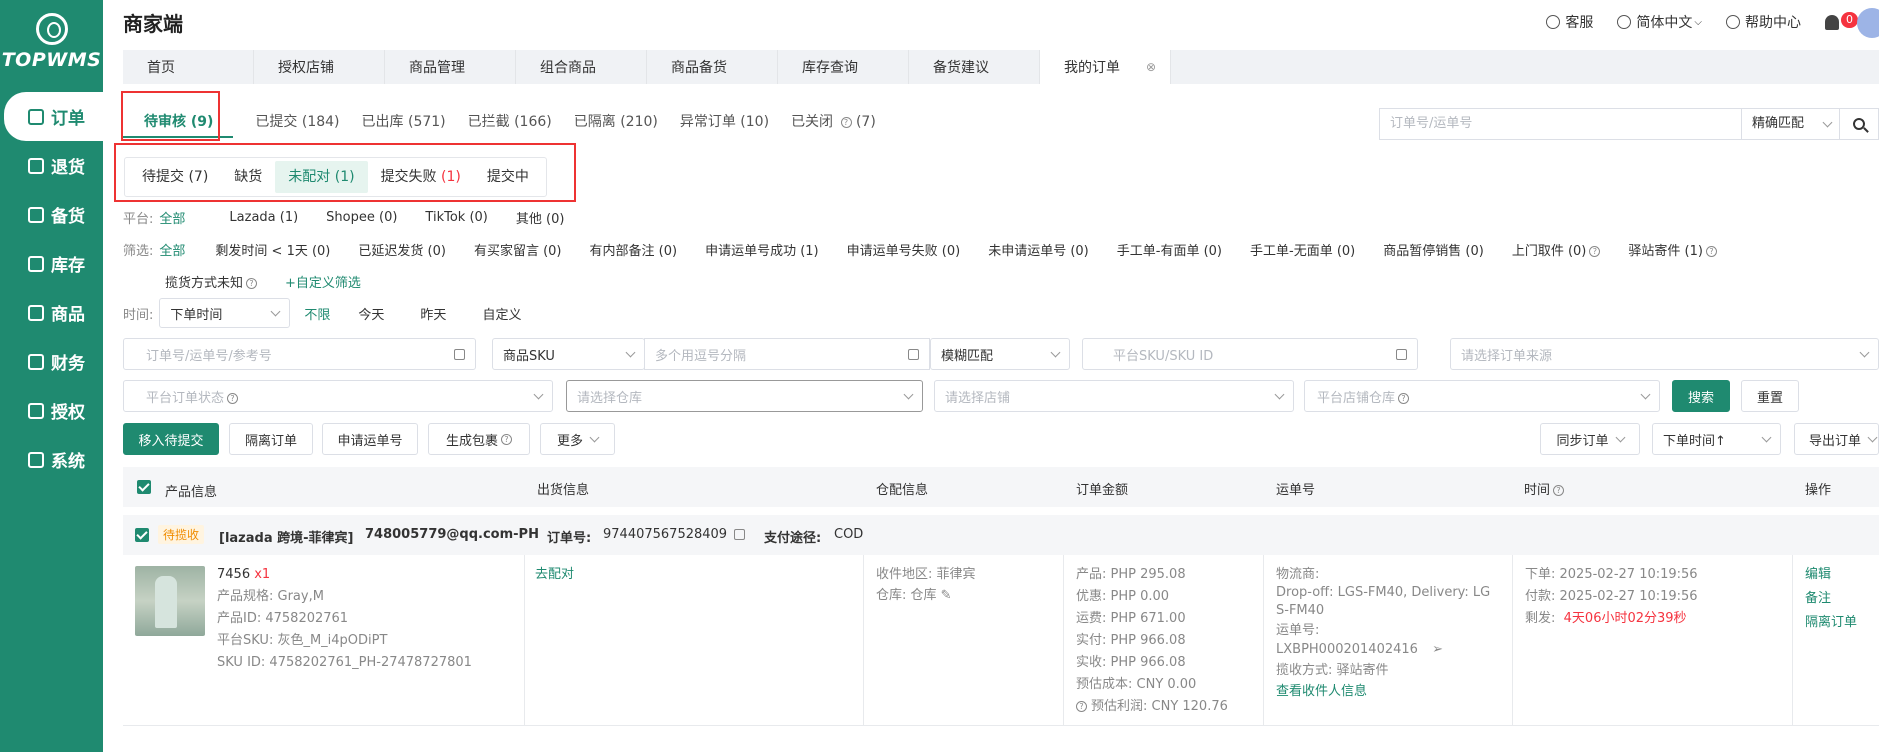 This screenshot has width=1879, height=752. What do you see at coordinates (1763, 22) in the screenshot?
I see `help-center-link: 帮助中心` at bounding box center [1763, 22].